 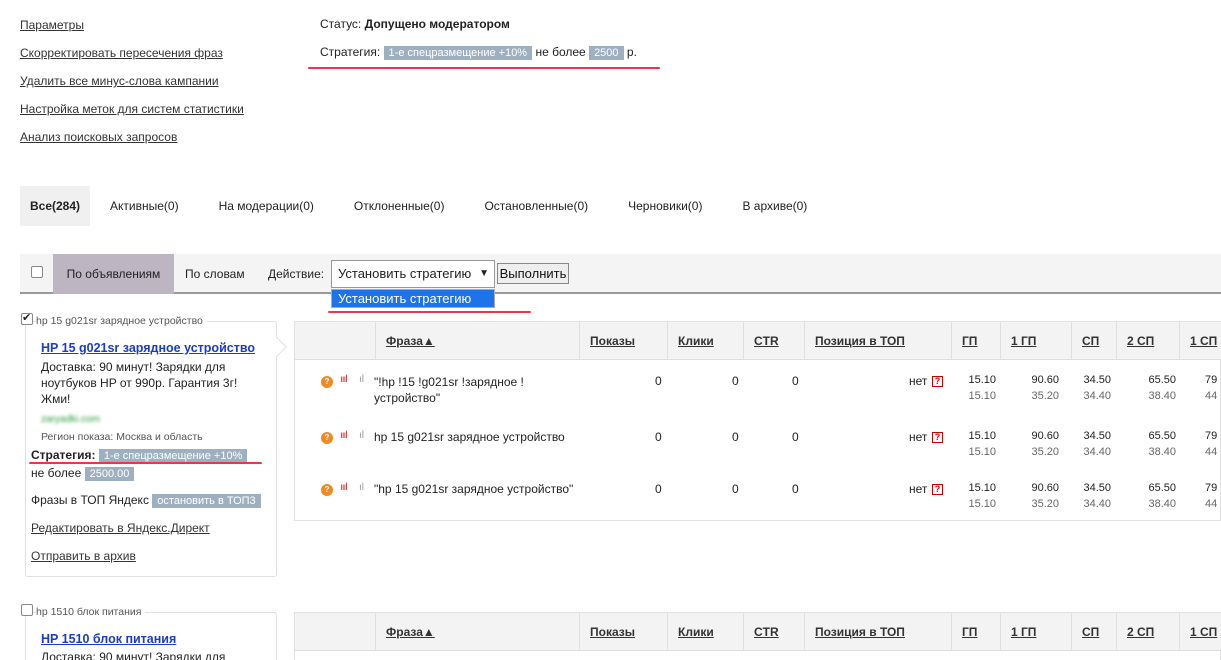 I want to click on ad-limit-line: не более 2500.00, so click(x=83, y=473).